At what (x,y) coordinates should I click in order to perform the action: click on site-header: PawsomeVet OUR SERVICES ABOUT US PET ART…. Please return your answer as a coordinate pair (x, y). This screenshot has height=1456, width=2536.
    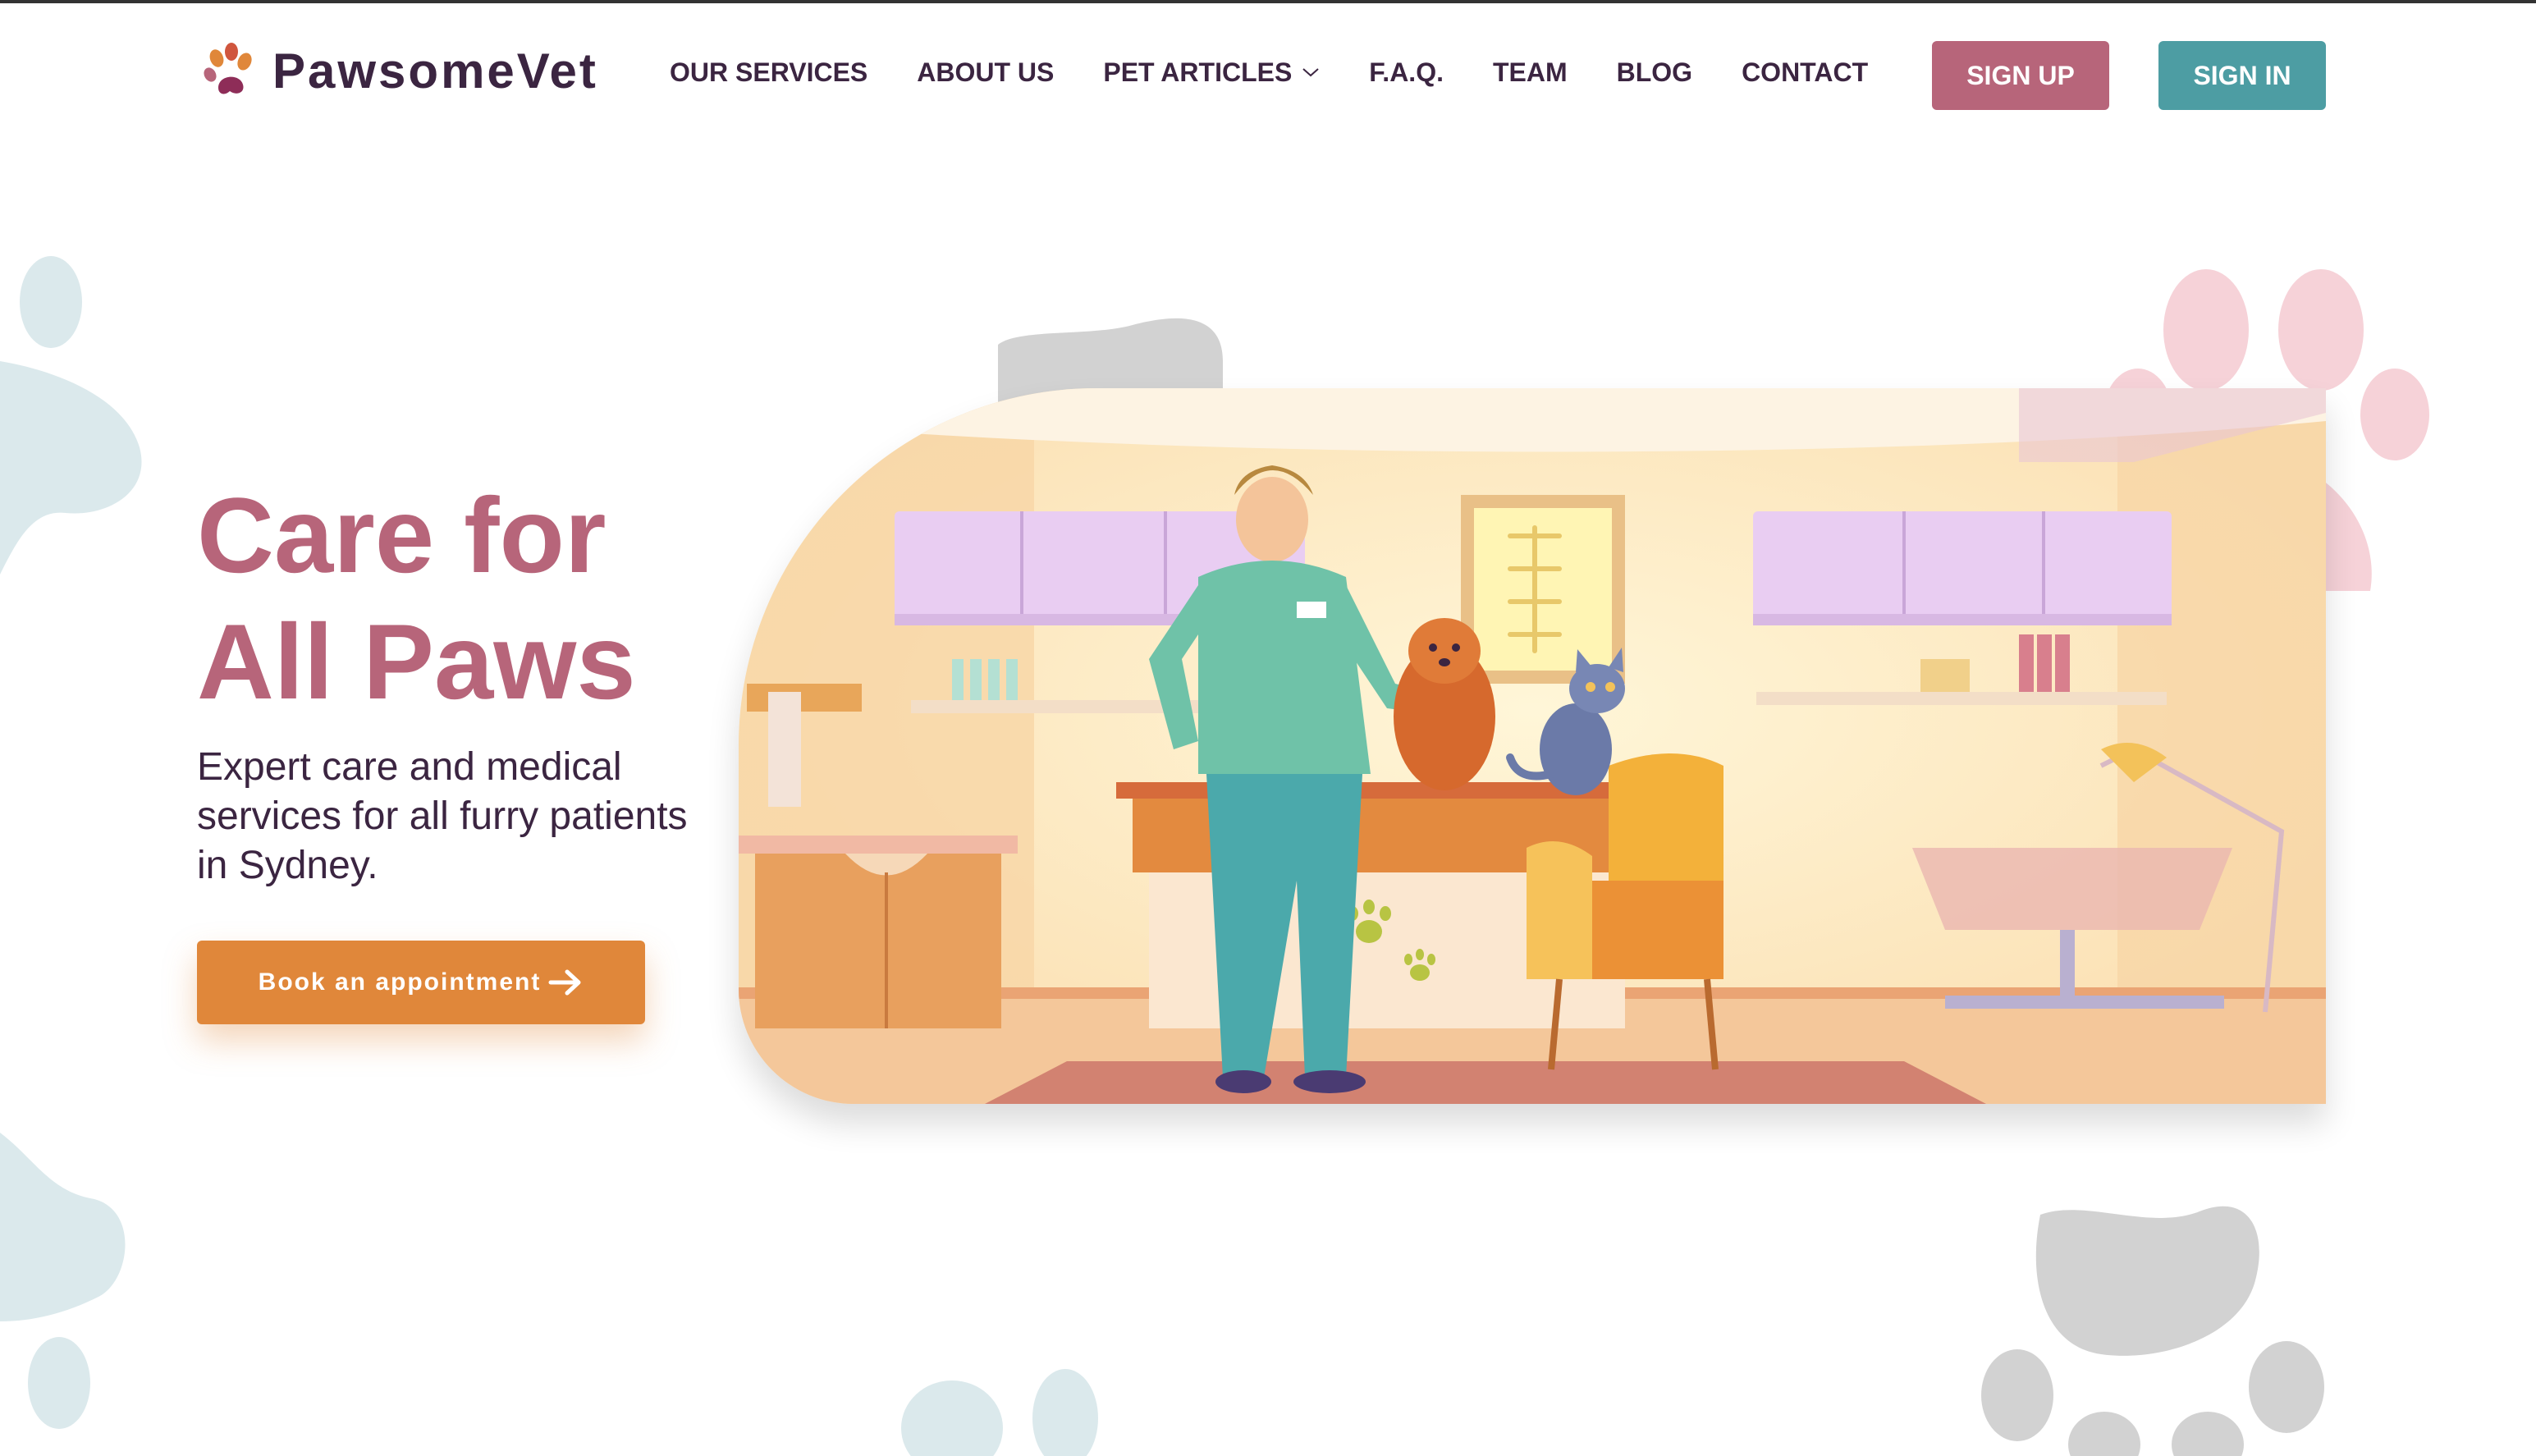
    Looking at the image, I should click on (1268, 71).